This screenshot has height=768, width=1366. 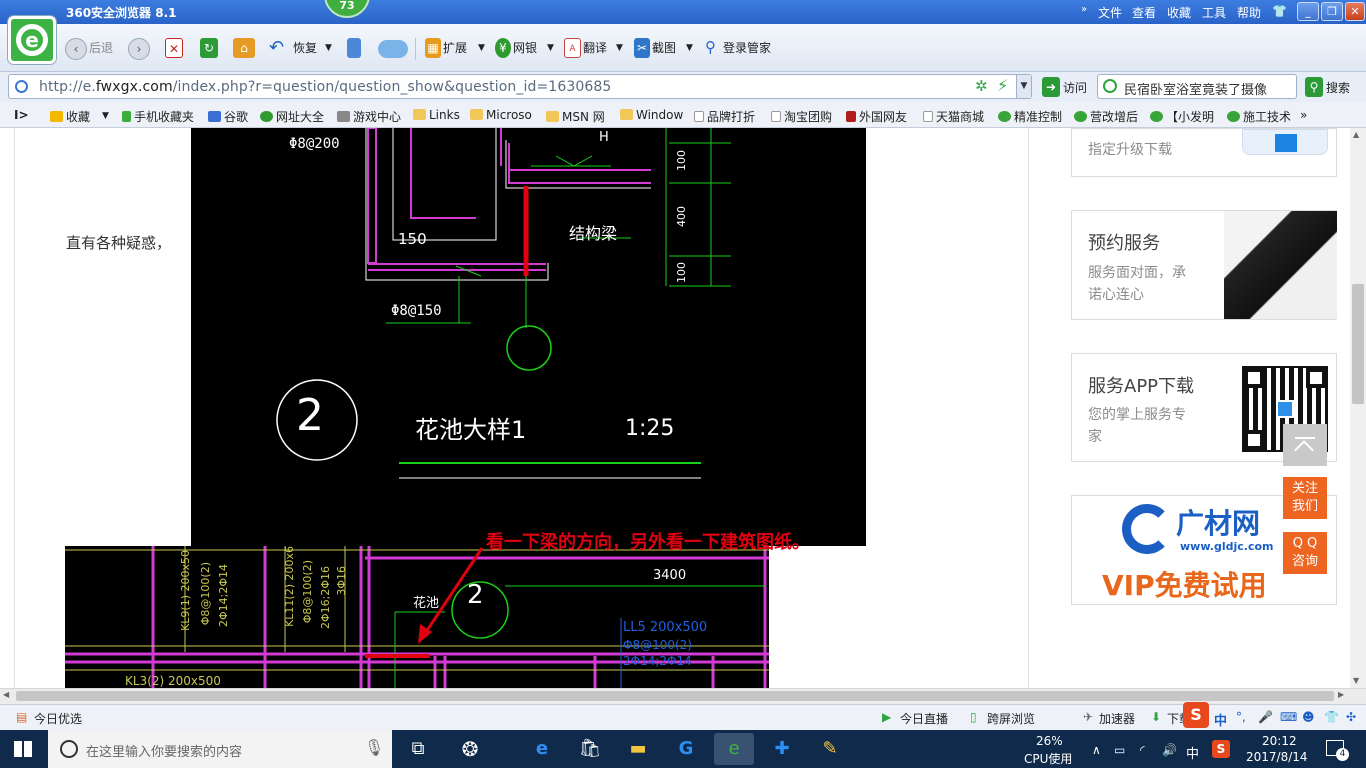 What do you see at coordinates (686, 749) in the screenshot?
I see `glodon-icon: G` at bounding box center [686, 749].